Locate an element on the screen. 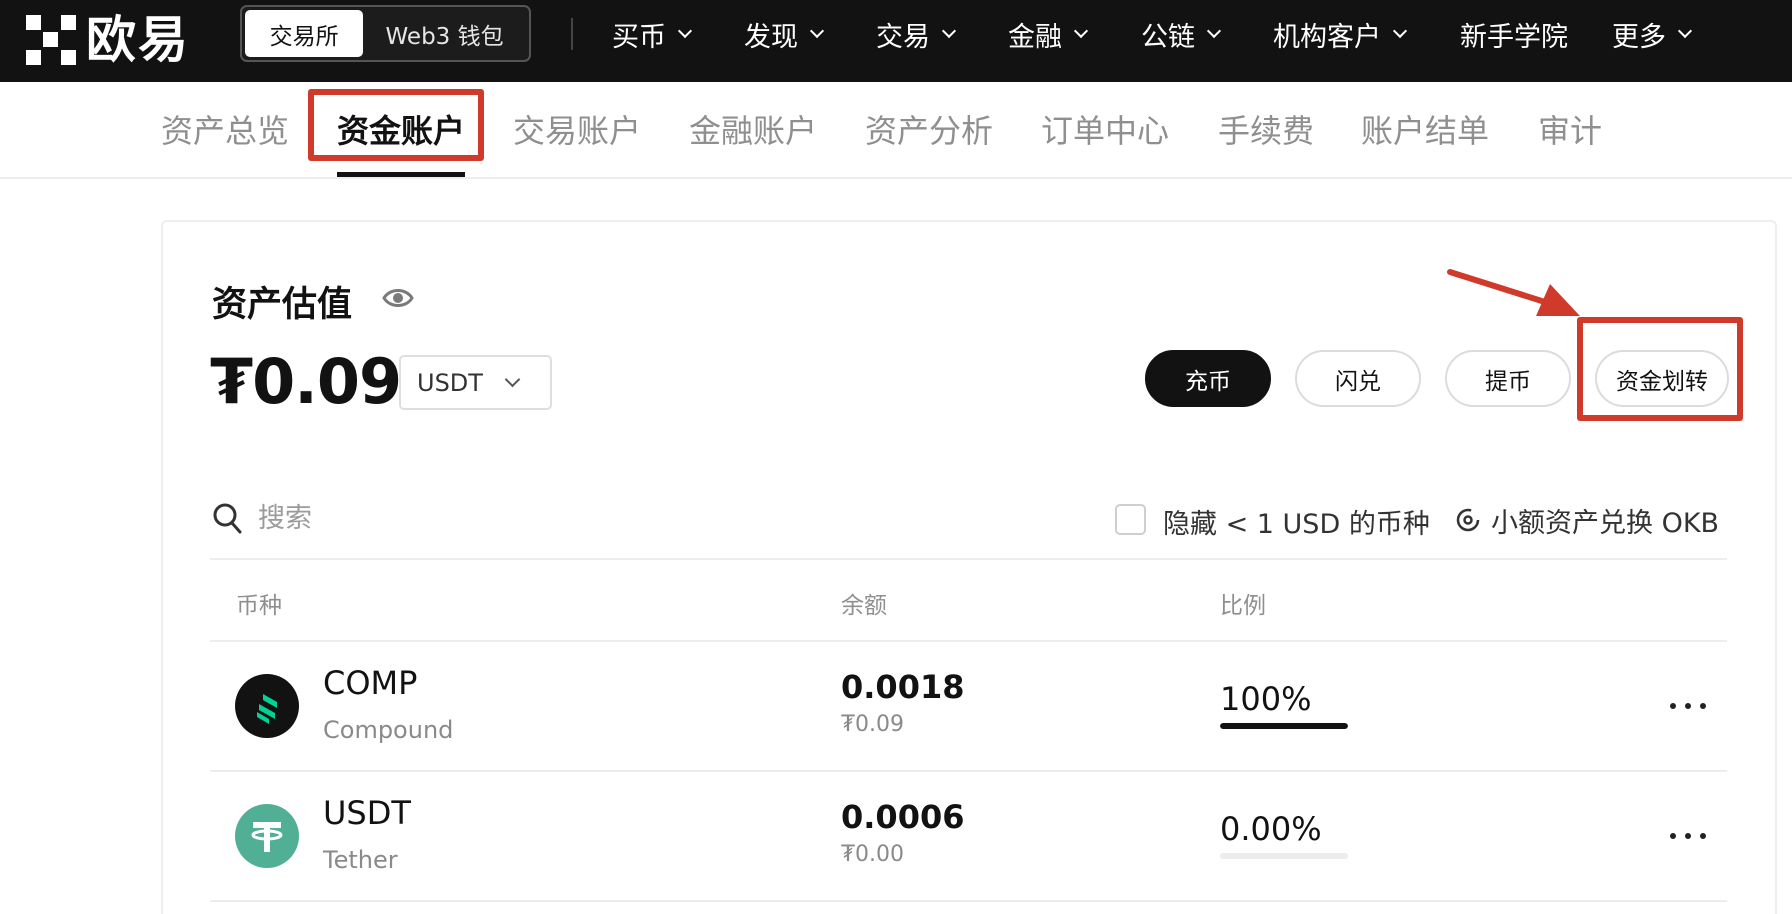 The height and width of the screenshot is (914, 1792). nav-label: 买币 is located at coordinates (639, 37).